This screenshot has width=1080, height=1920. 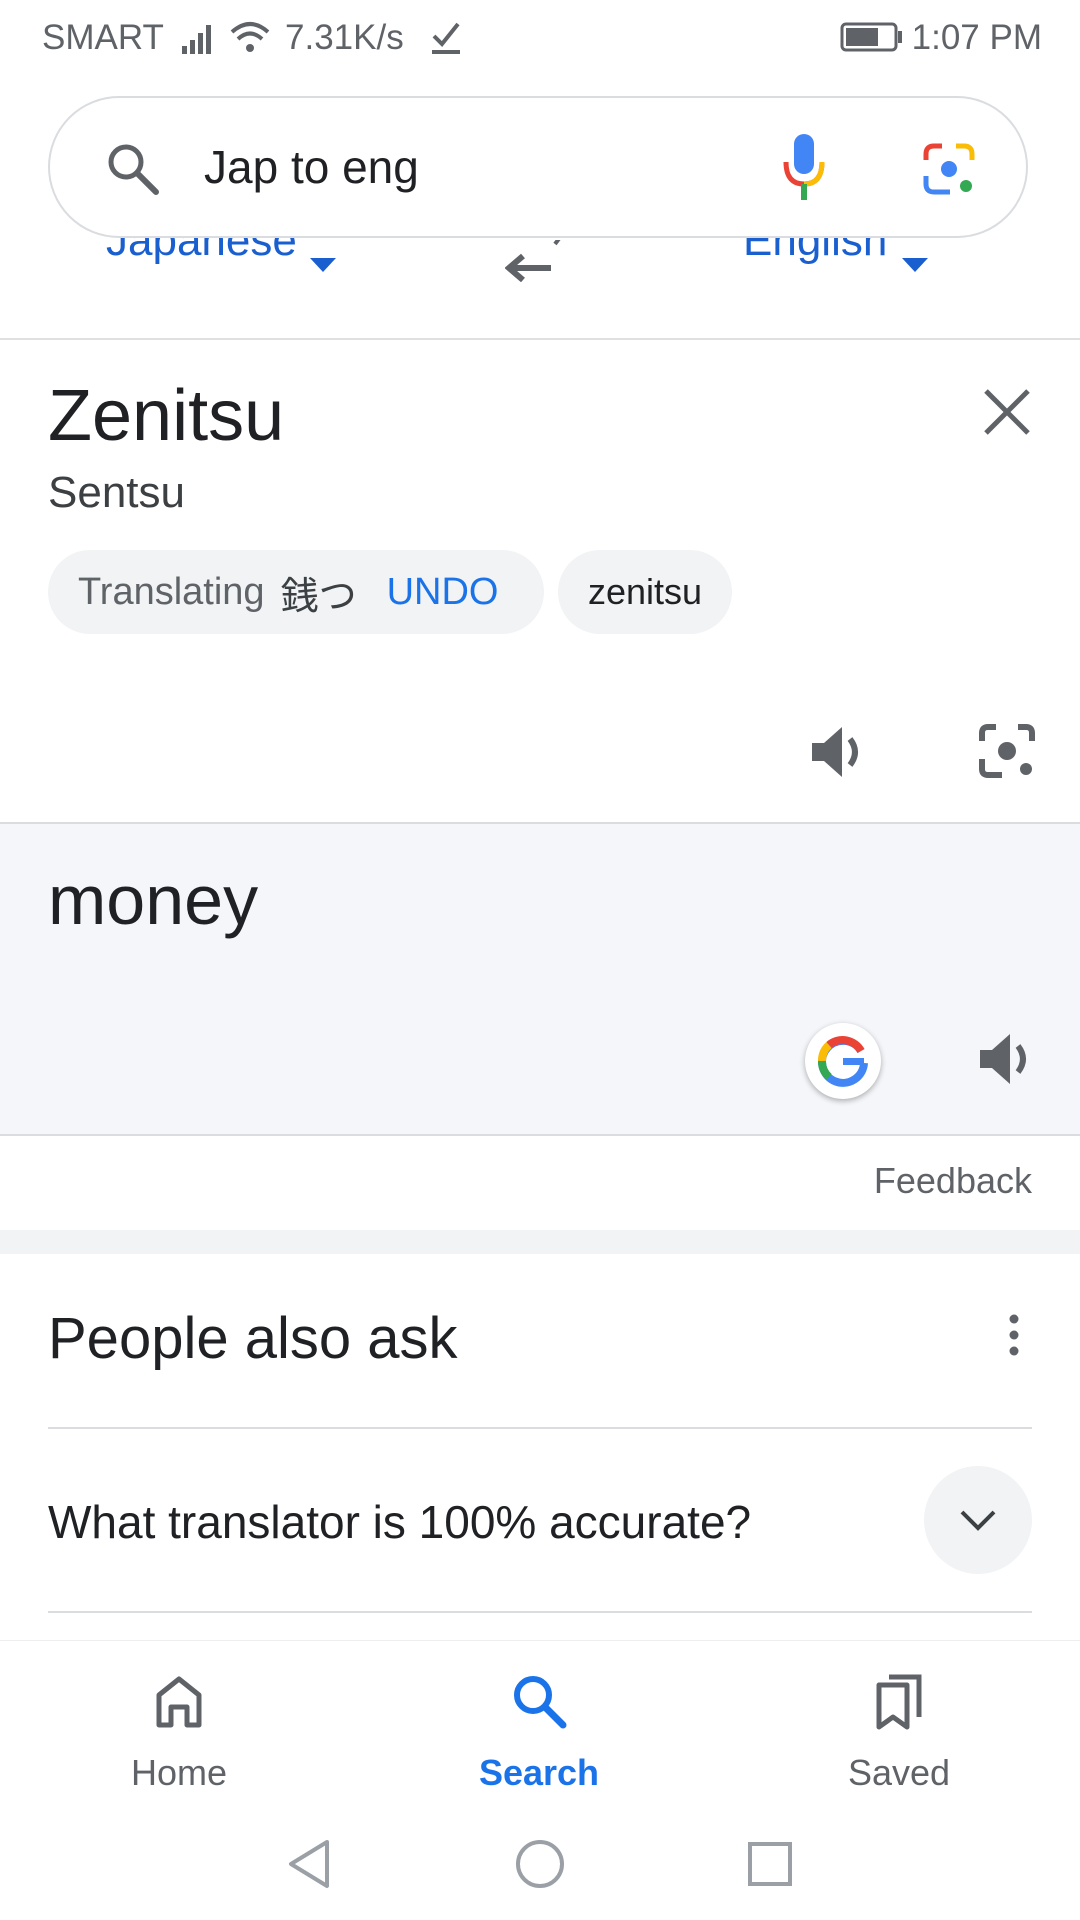 I want to click on source-text: Zenitsu, so click(x=166, y=416).